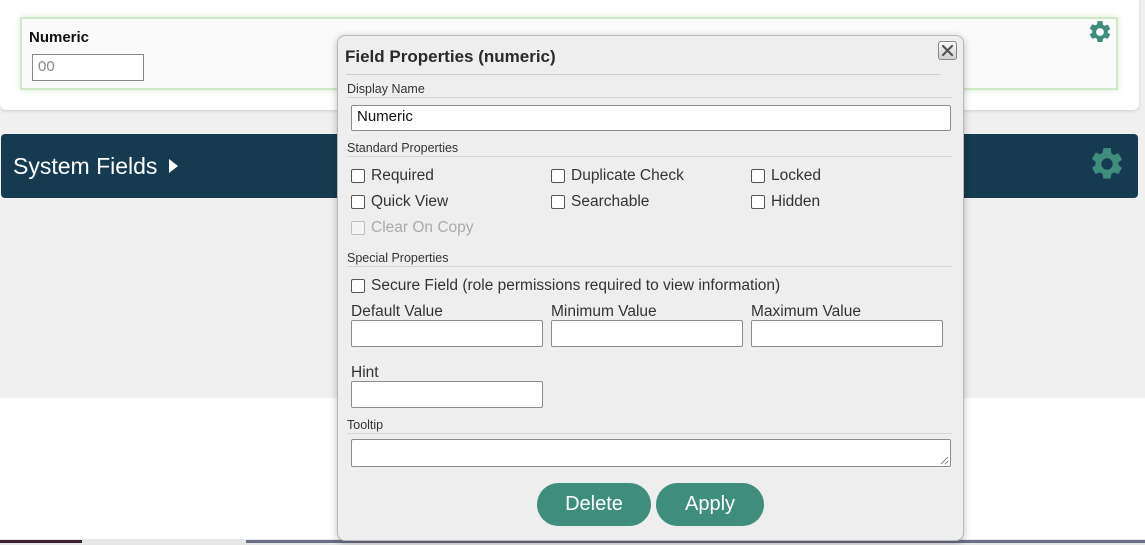  Describe the element at coordinates (397, 311) in the screenshot. I see `default-value-label: Default Value` at that location.